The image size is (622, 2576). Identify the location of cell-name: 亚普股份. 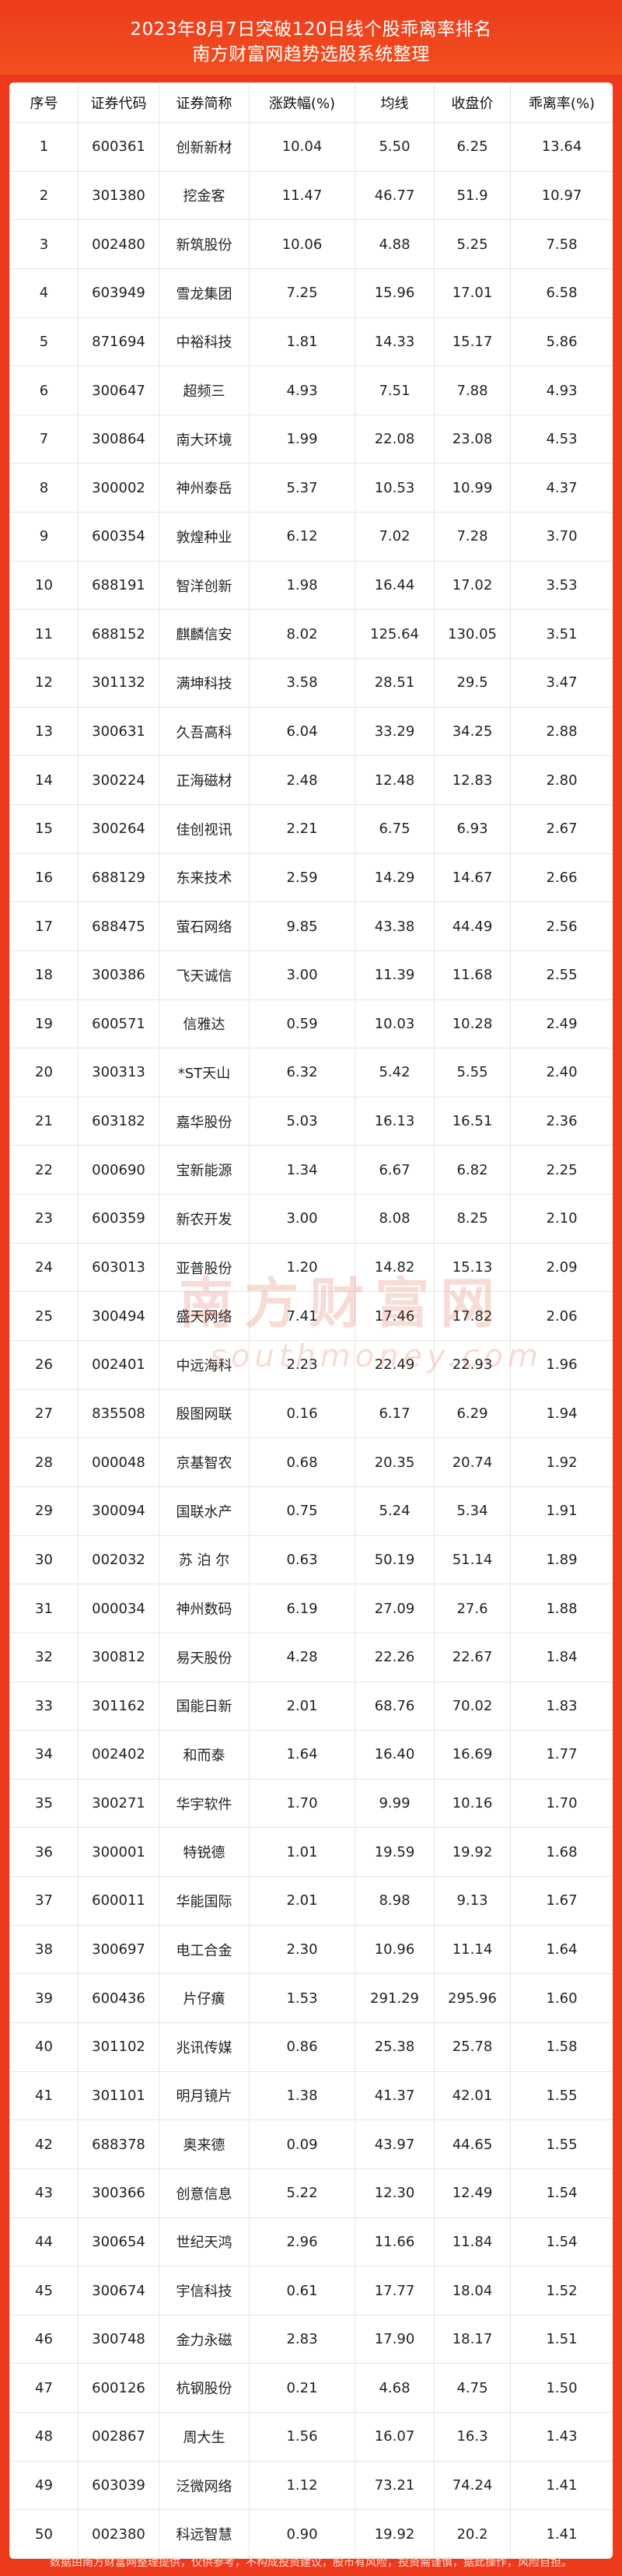
(204, 1268).